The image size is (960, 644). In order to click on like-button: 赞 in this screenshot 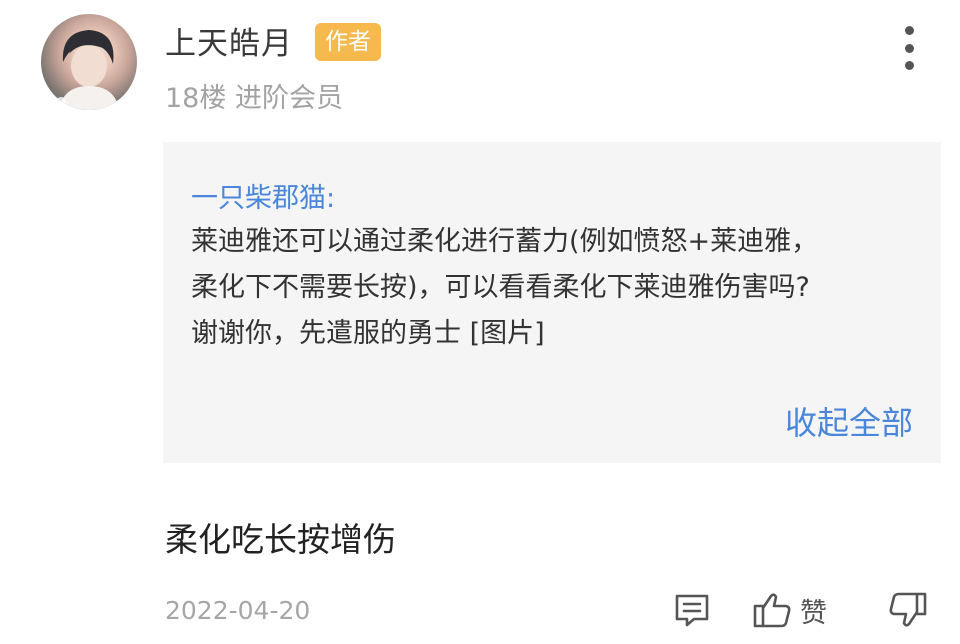, I will do `click(789, 610)`.